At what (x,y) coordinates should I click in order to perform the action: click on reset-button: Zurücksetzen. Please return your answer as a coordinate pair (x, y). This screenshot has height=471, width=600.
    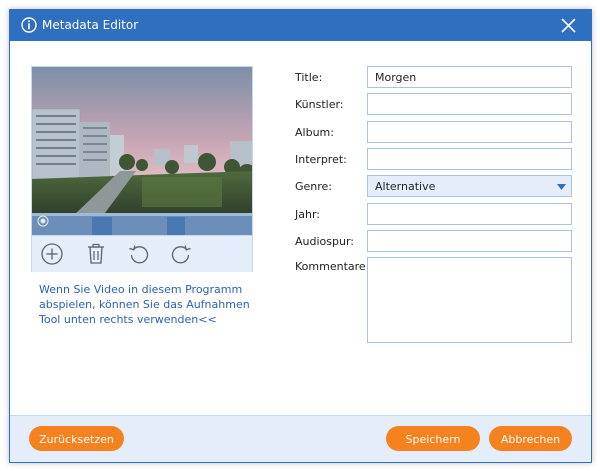
    Looking at the image, I should click on (76, 438).